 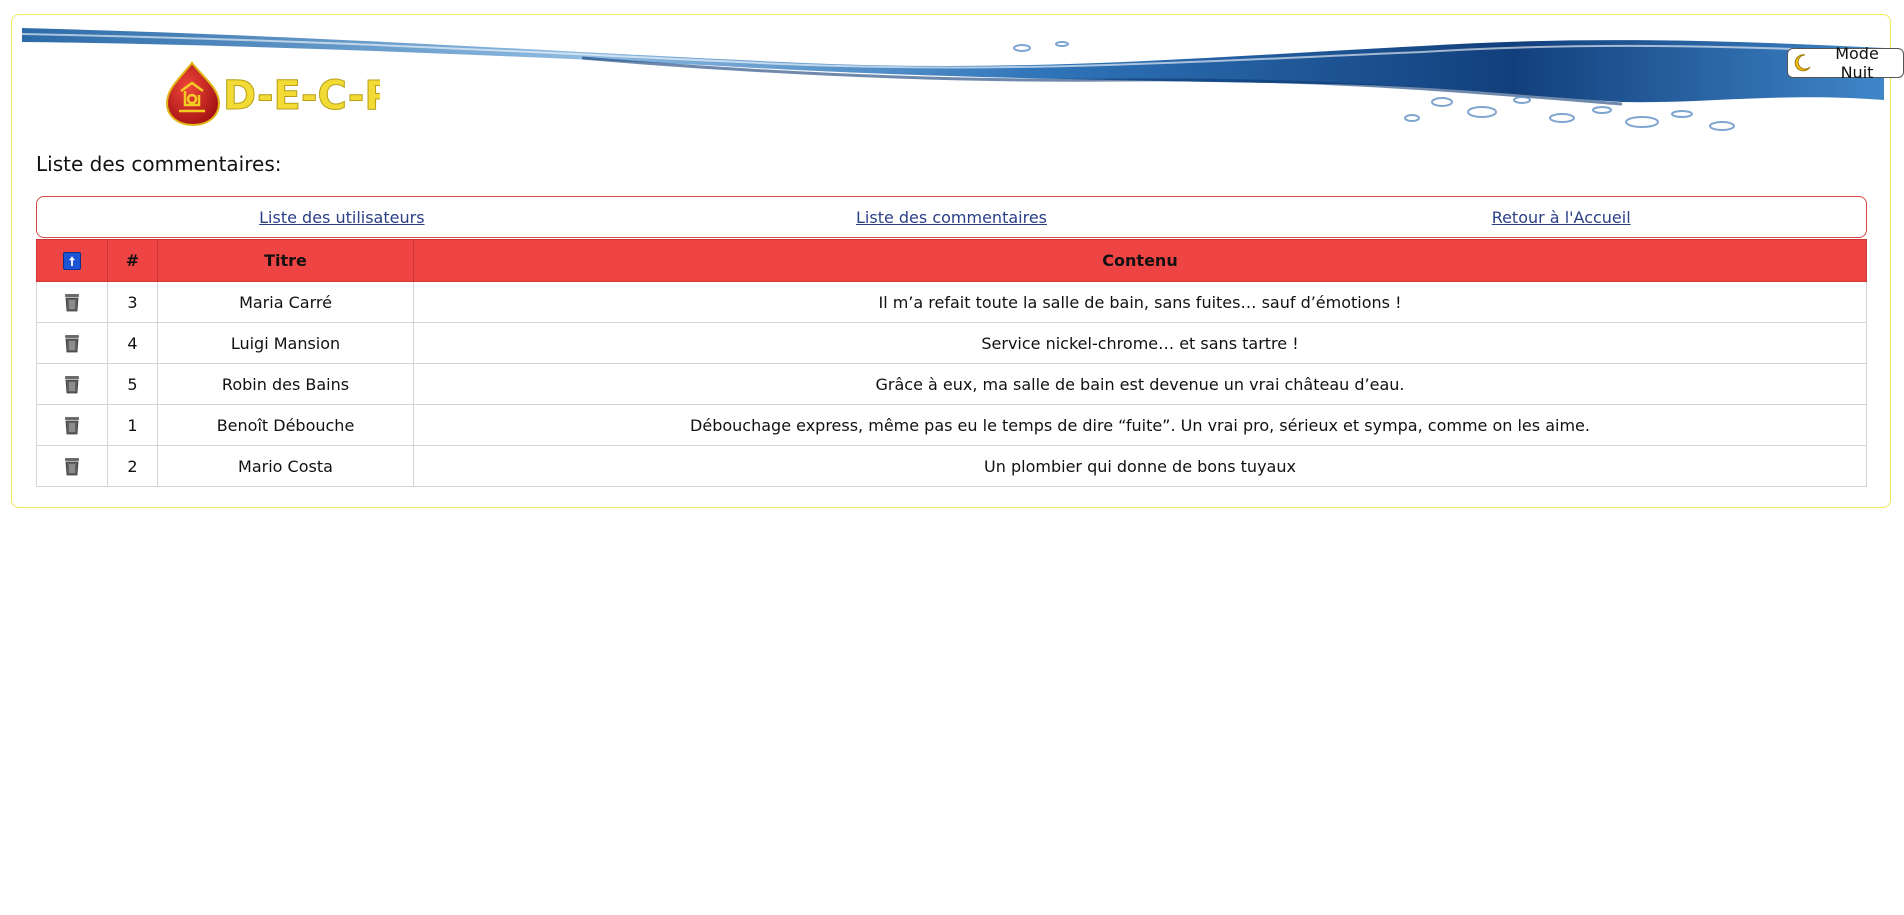 I want to click on comments-list-link: Liste des commentaires, so click(x=952, y=217).